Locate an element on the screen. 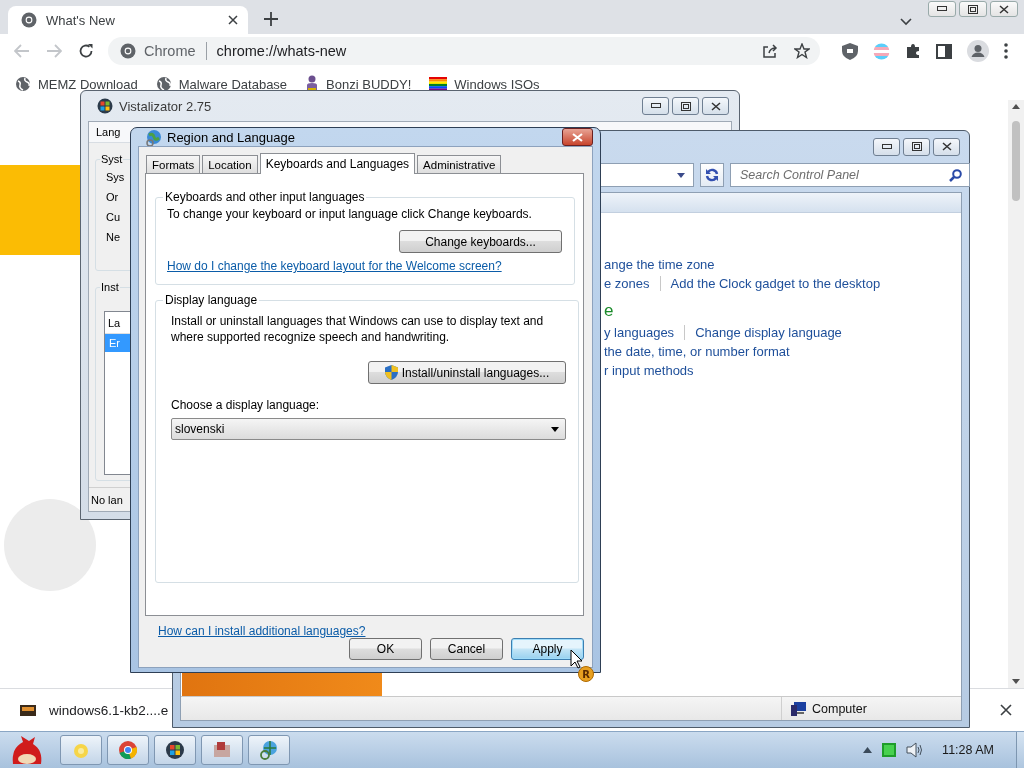 The height and width of the screenshot is (768, 1024). help-link: How do I change the keyboard layout for the Welcome screen? is located at coordinates (334, 266).